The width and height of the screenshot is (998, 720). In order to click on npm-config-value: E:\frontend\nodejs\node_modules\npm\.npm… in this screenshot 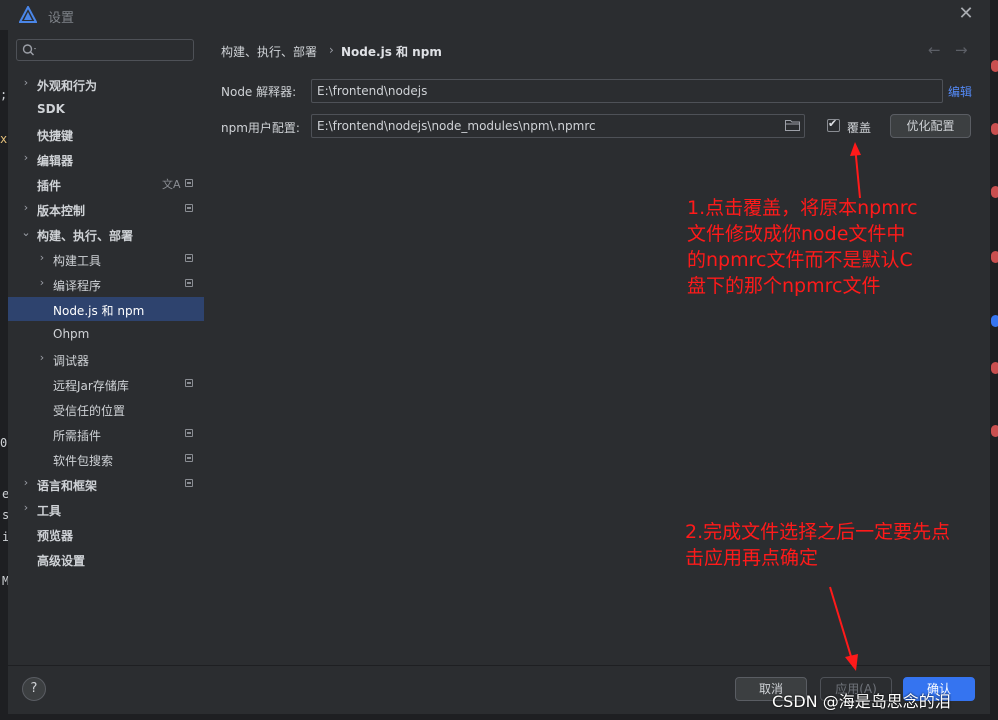, I will do `click(456, 126)`.